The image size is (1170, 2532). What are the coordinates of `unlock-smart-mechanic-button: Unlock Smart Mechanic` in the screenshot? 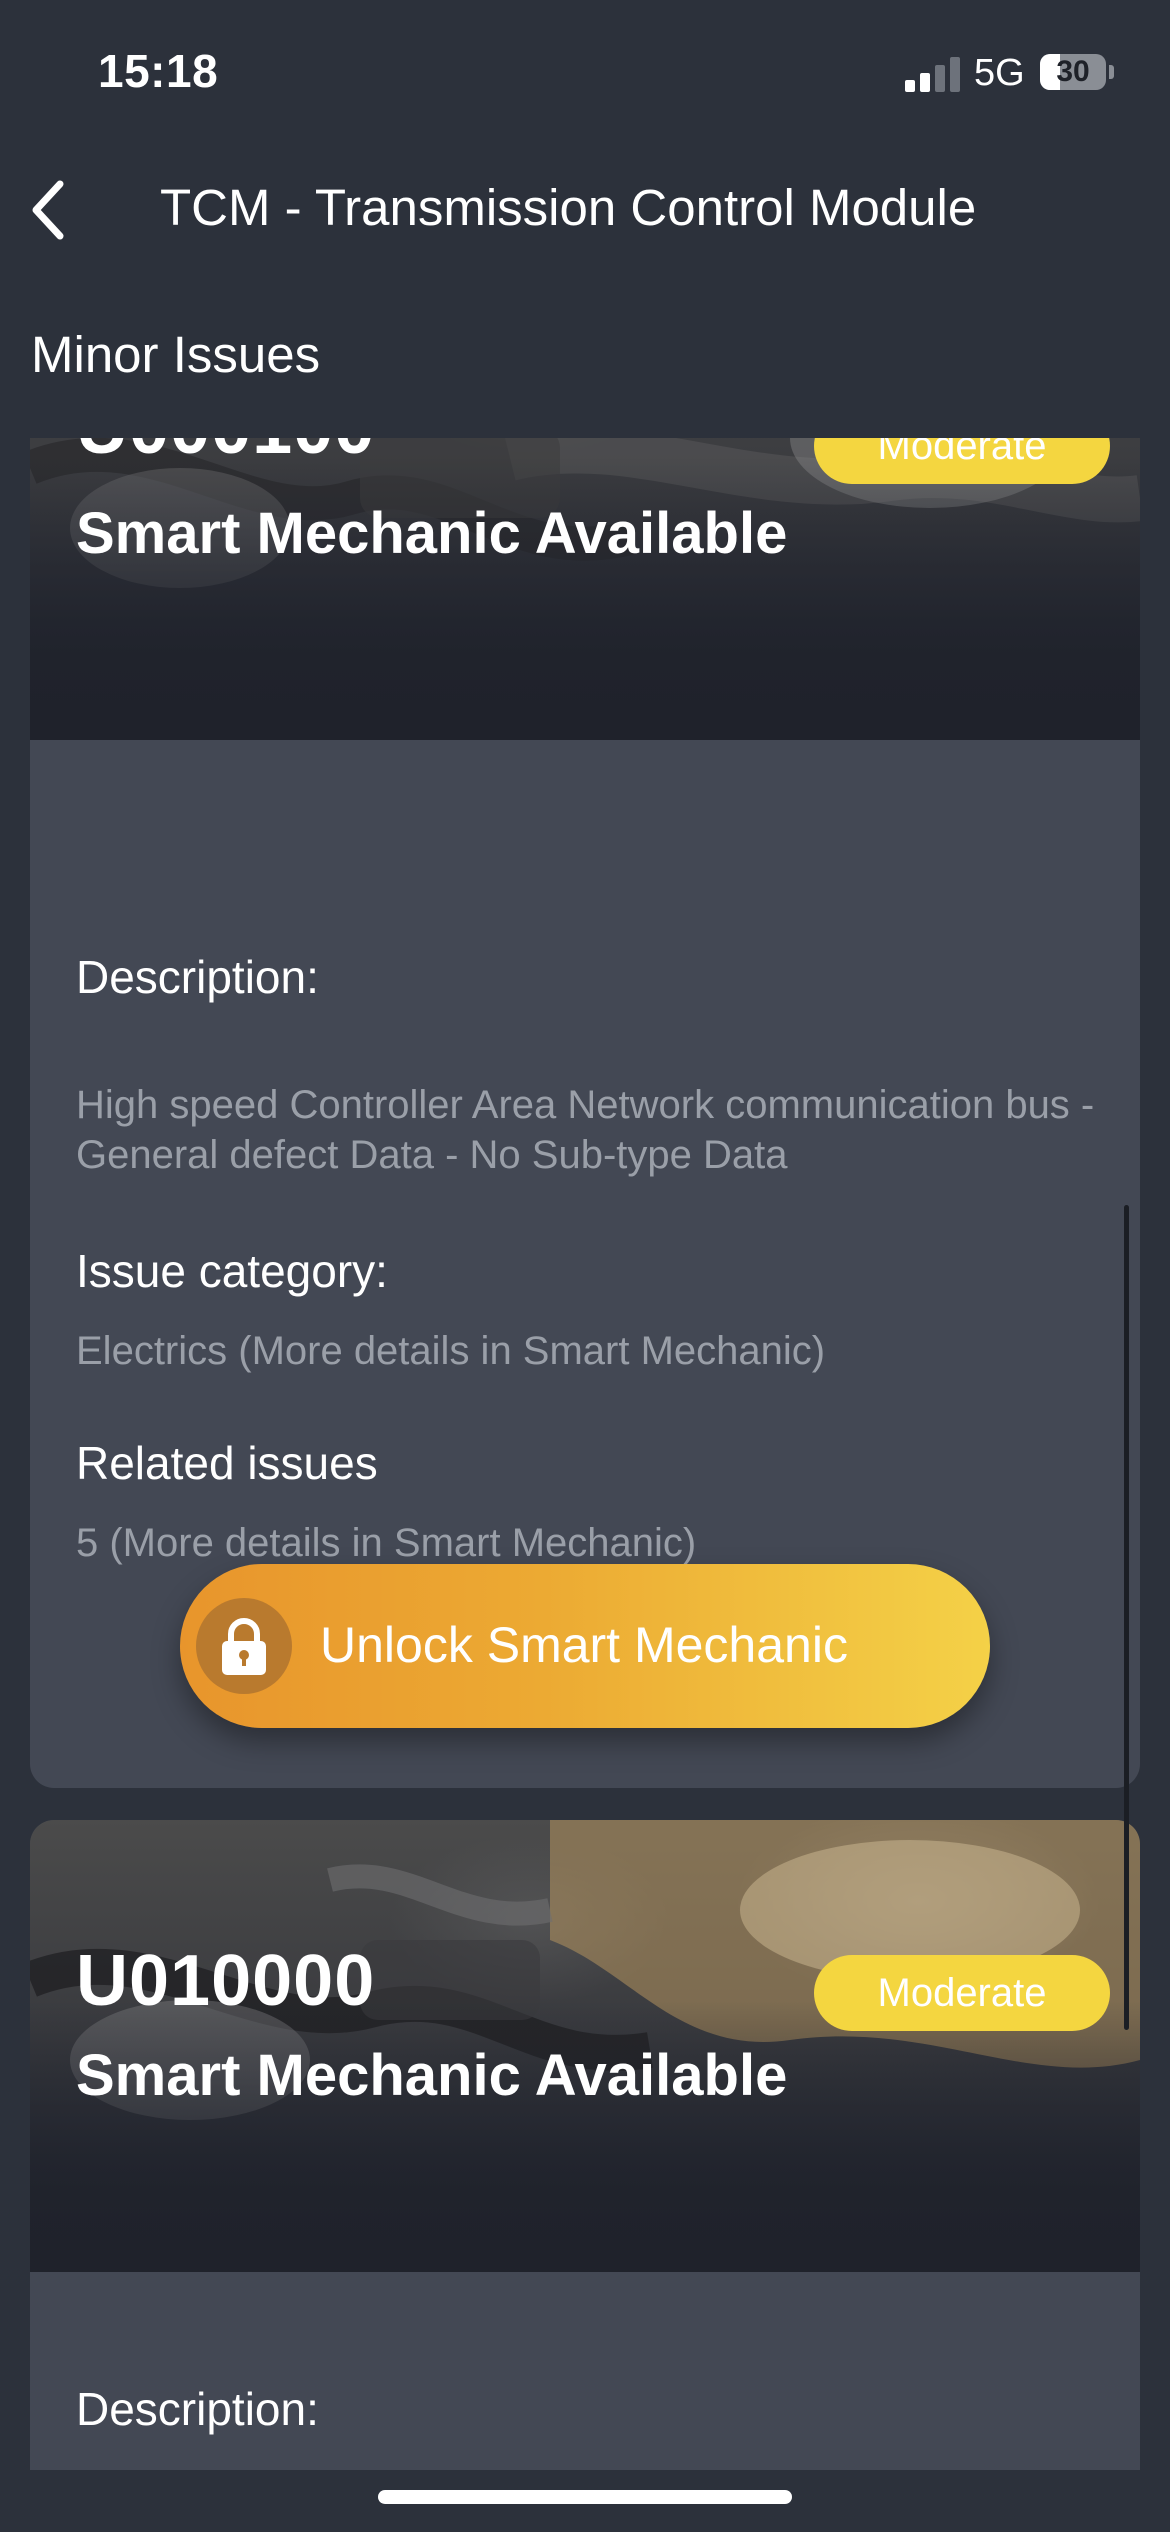 It's located at (585, 1646).